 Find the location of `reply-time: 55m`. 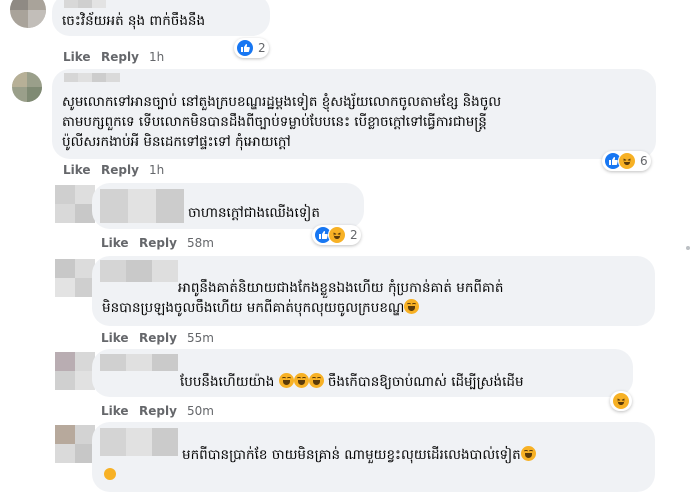

reply-time: 55m is located at coordinates (200, 338).